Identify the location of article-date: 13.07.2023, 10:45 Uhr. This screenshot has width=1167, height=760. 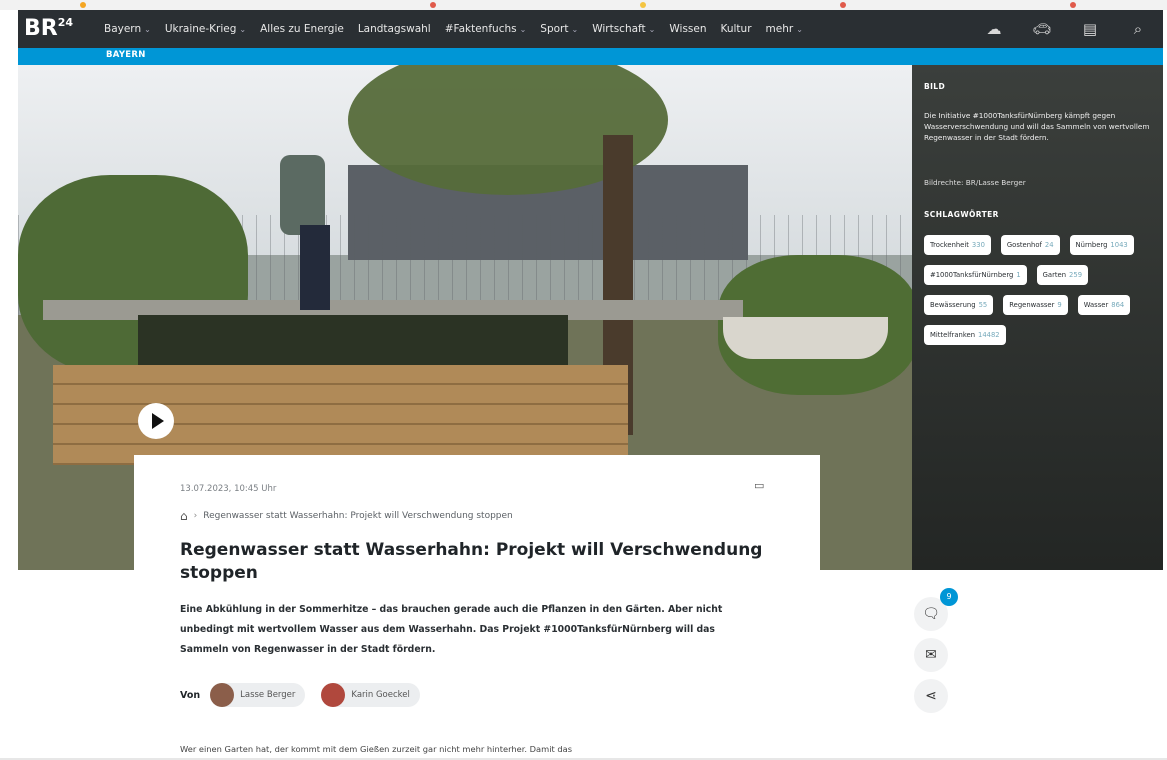
(228, 489).